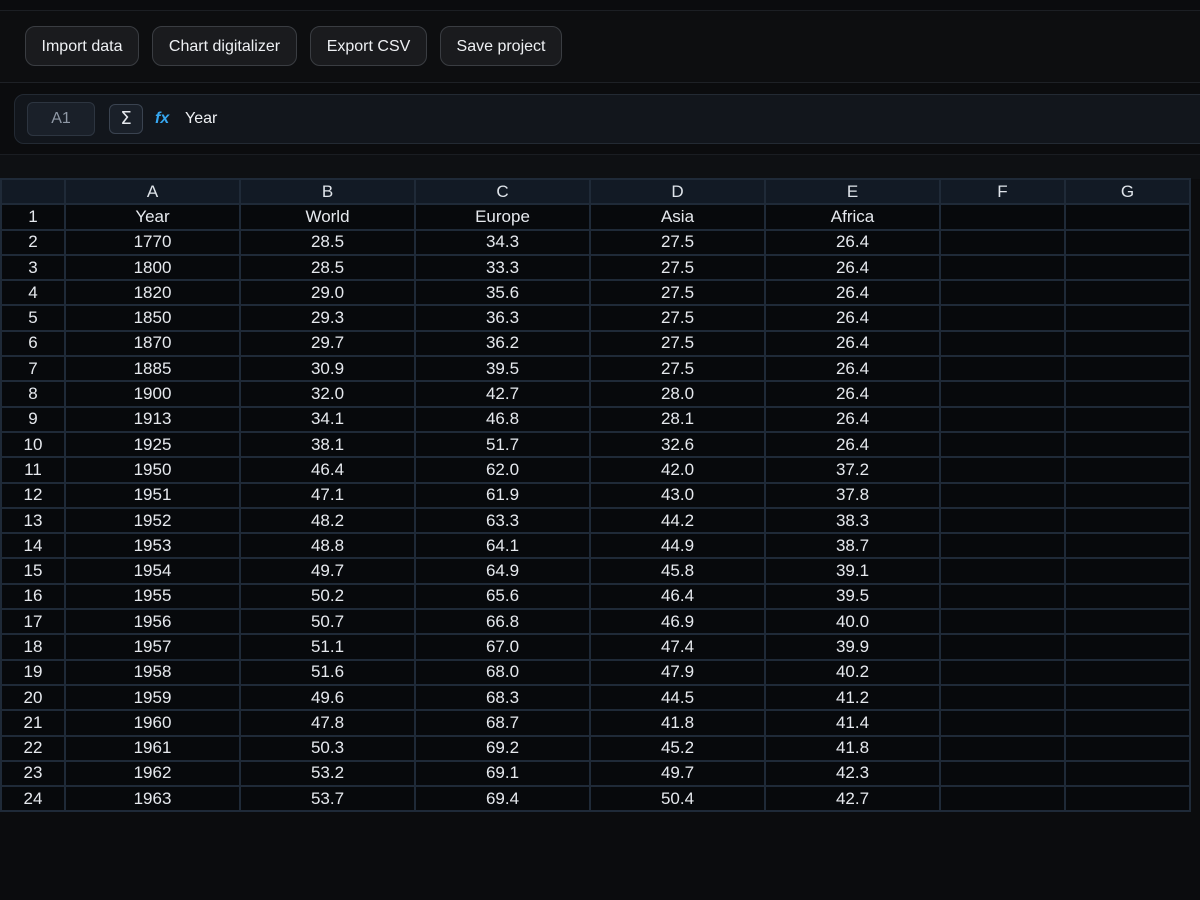  Describe the element at coordinates (1127, 520) in the screenshot. I see `cell-g13` at that location.